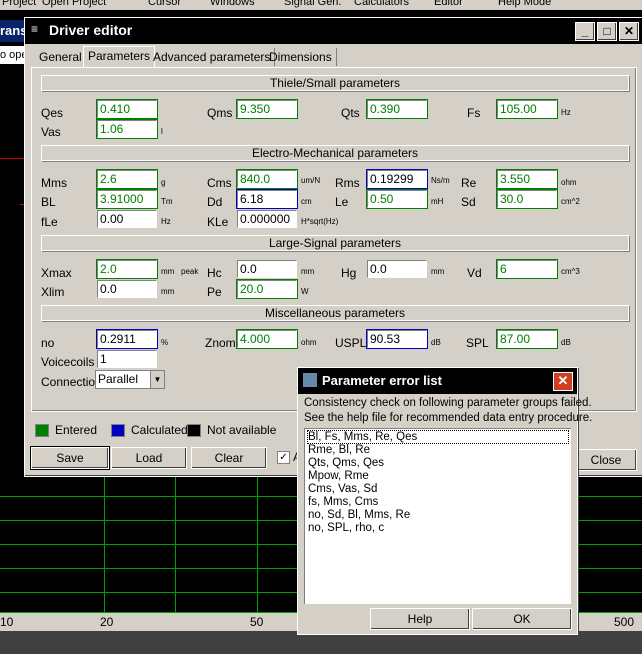 The height and width of the screenshot is (654, 642). I want to click on fle-field: 0.00, so click(127, 219).